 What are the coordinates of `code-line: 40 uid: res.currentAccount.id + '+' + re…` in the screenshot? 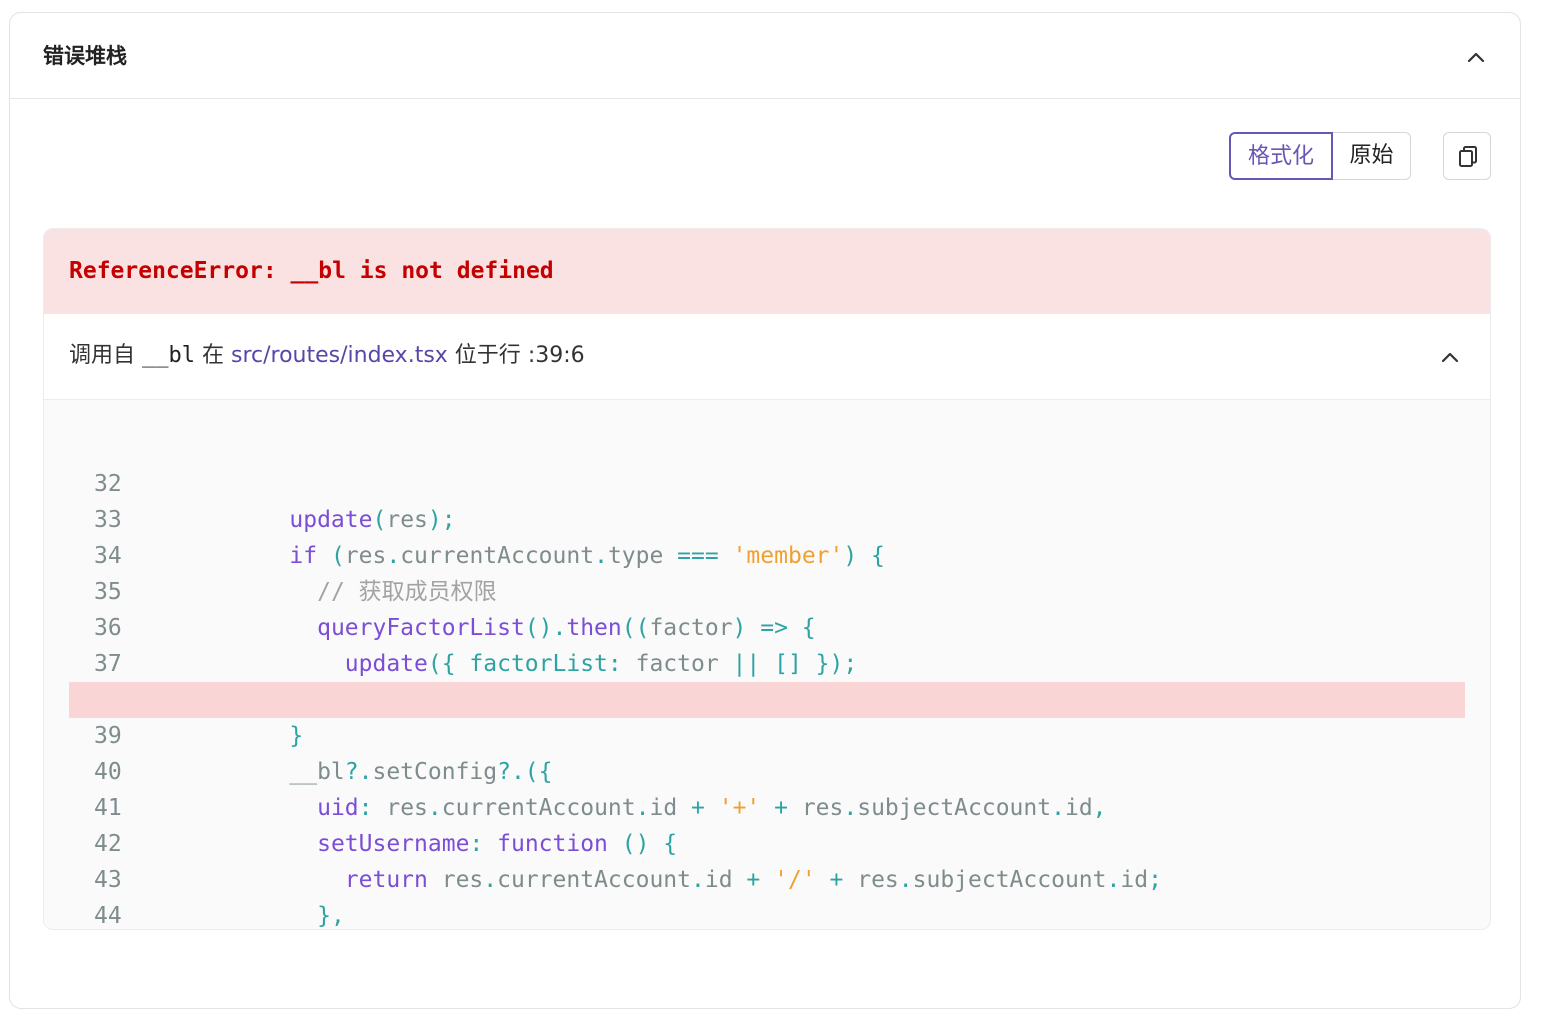 It's located at (767, 769).